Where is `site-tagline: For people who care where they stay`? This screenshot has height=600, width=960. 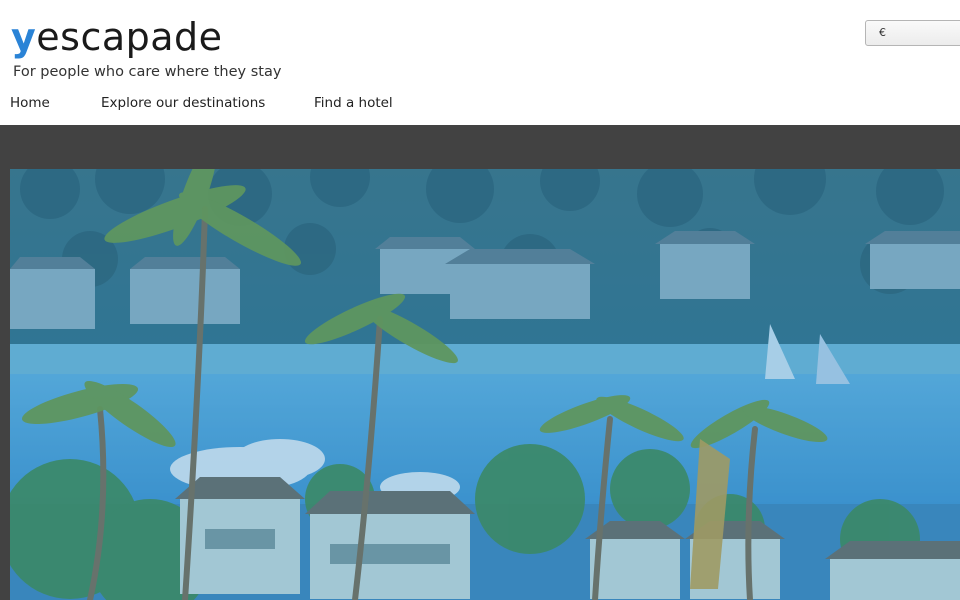 site-tagline: For people who care where they stay is located at coordinates (147, 72).